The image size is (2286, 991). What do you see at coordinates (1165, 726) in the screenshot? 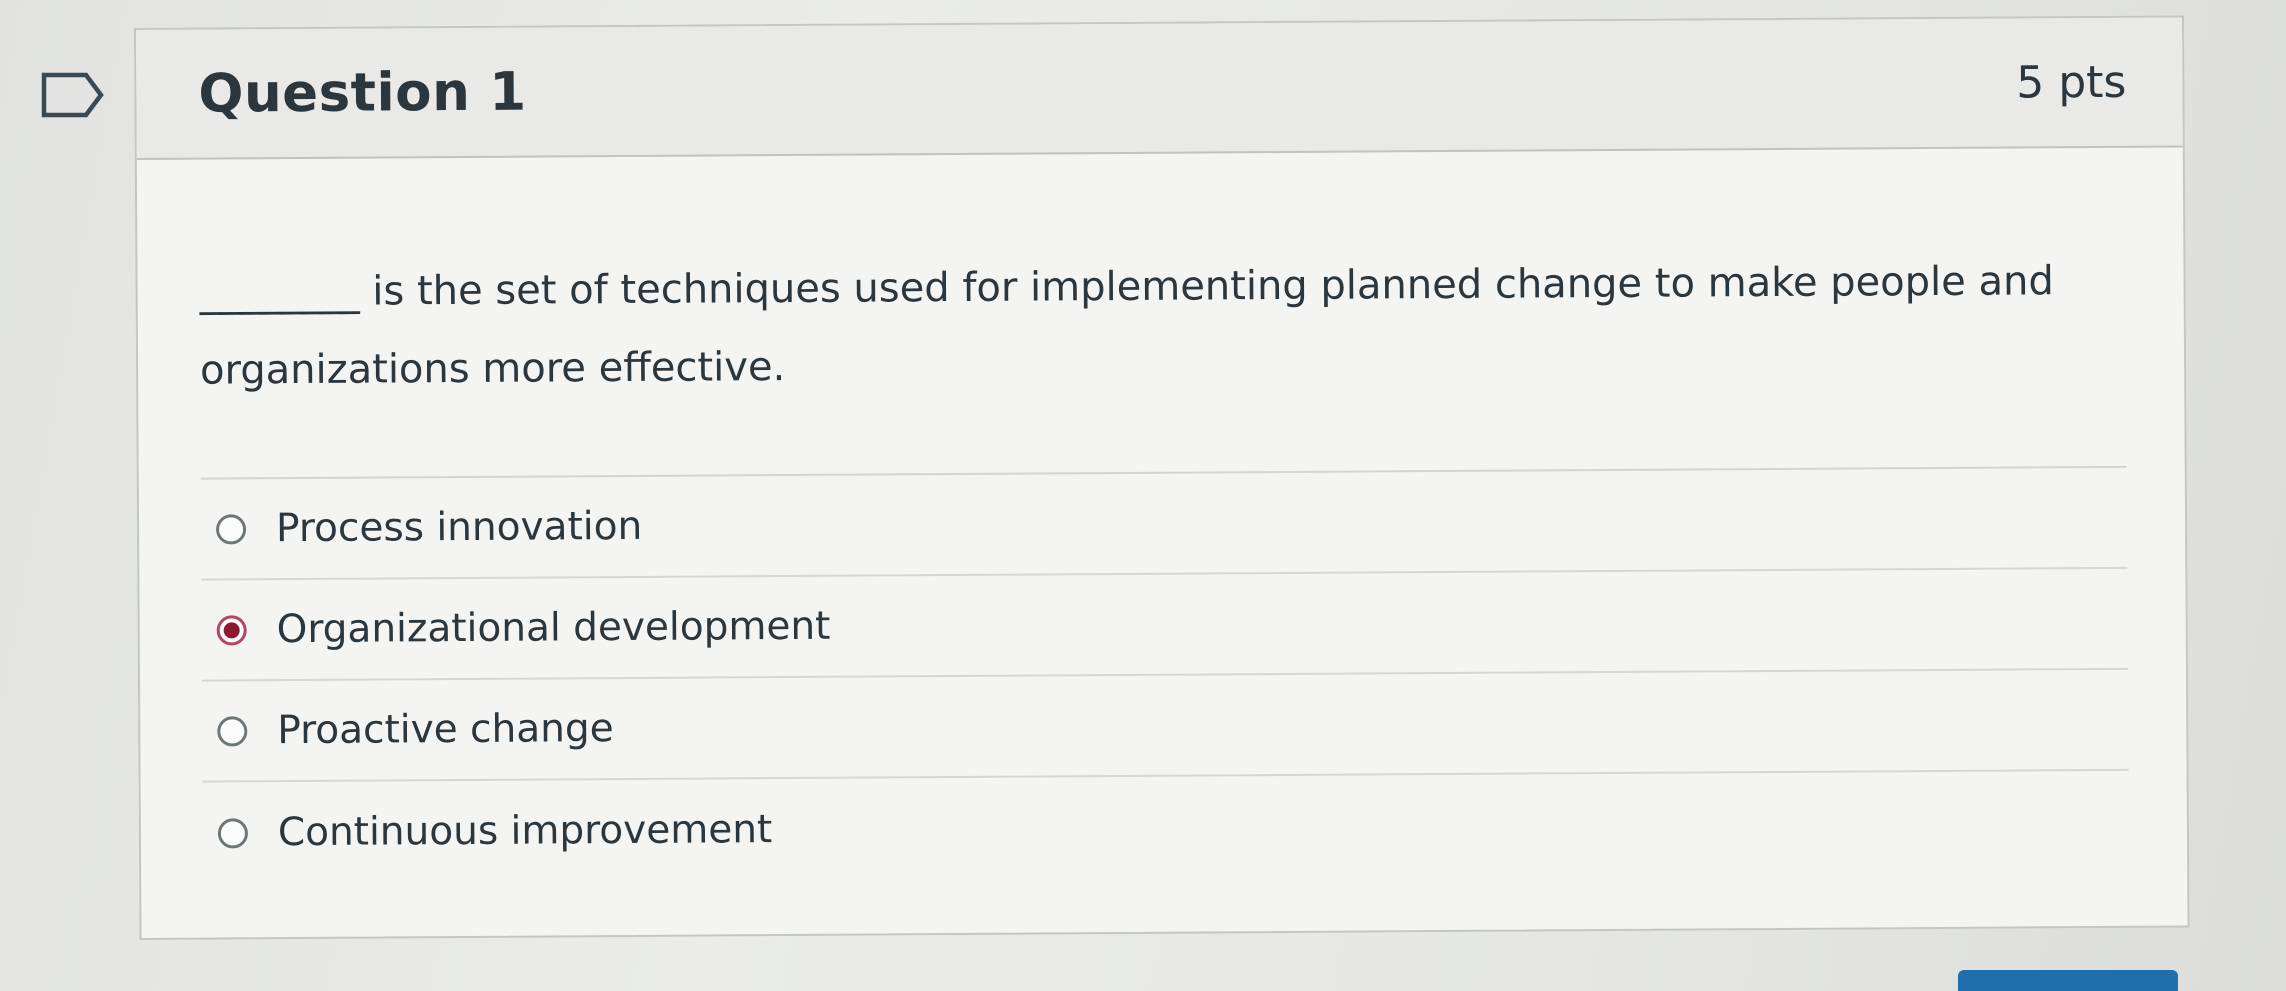
I see `answer-option-proactive-change: Proactive change` at bounding box center [1165, 726].